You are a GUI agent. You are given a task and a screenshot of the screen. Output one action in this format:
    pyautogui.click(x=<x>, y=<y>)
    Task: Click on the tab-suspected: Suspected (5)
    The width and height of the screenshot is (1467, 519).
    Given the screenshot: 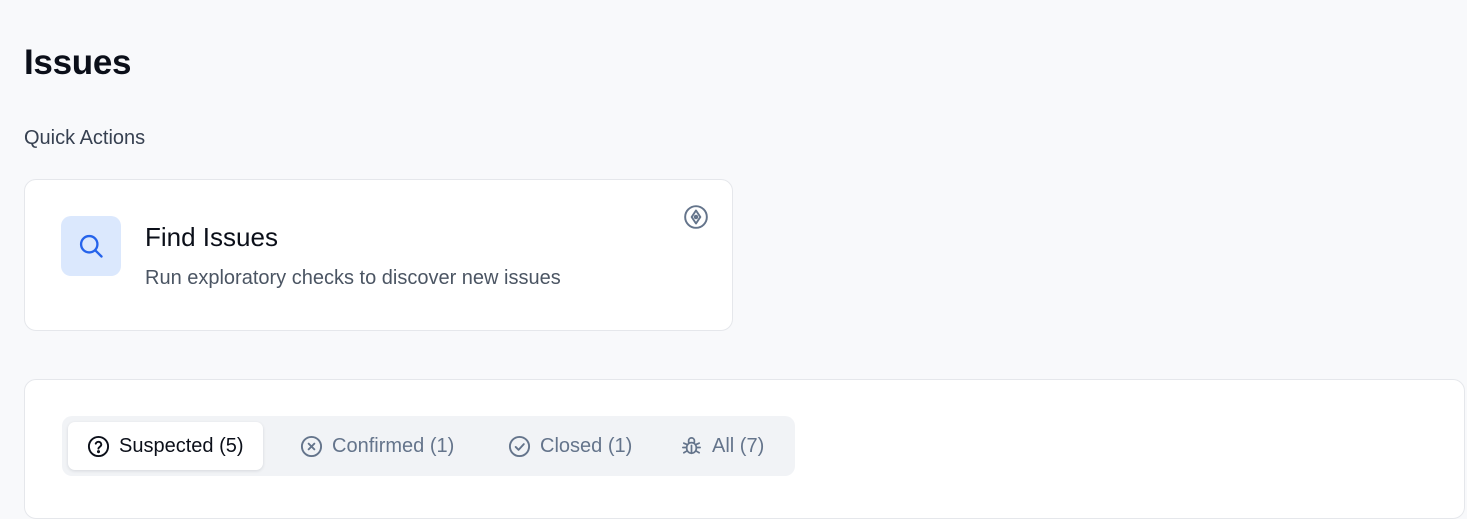 What is the action you would take?
    pyautogui.click(x=165, y=446)
    